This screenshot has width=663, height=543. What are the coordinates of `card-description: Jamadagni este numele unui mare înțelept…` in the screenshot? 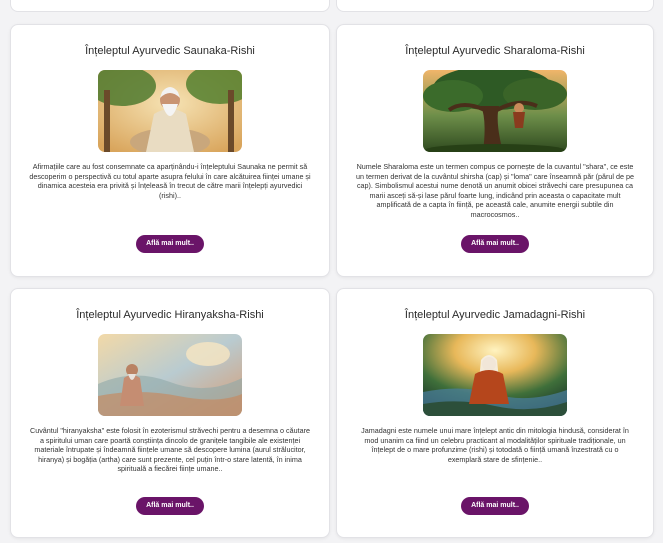 It's located at (495, 445).